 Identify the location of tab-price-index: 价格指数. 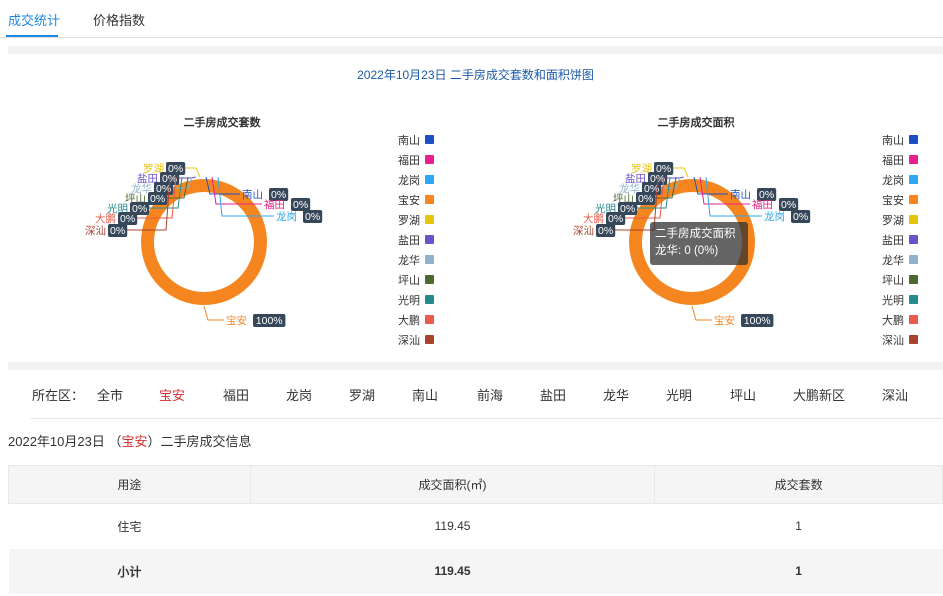
(119, 19).